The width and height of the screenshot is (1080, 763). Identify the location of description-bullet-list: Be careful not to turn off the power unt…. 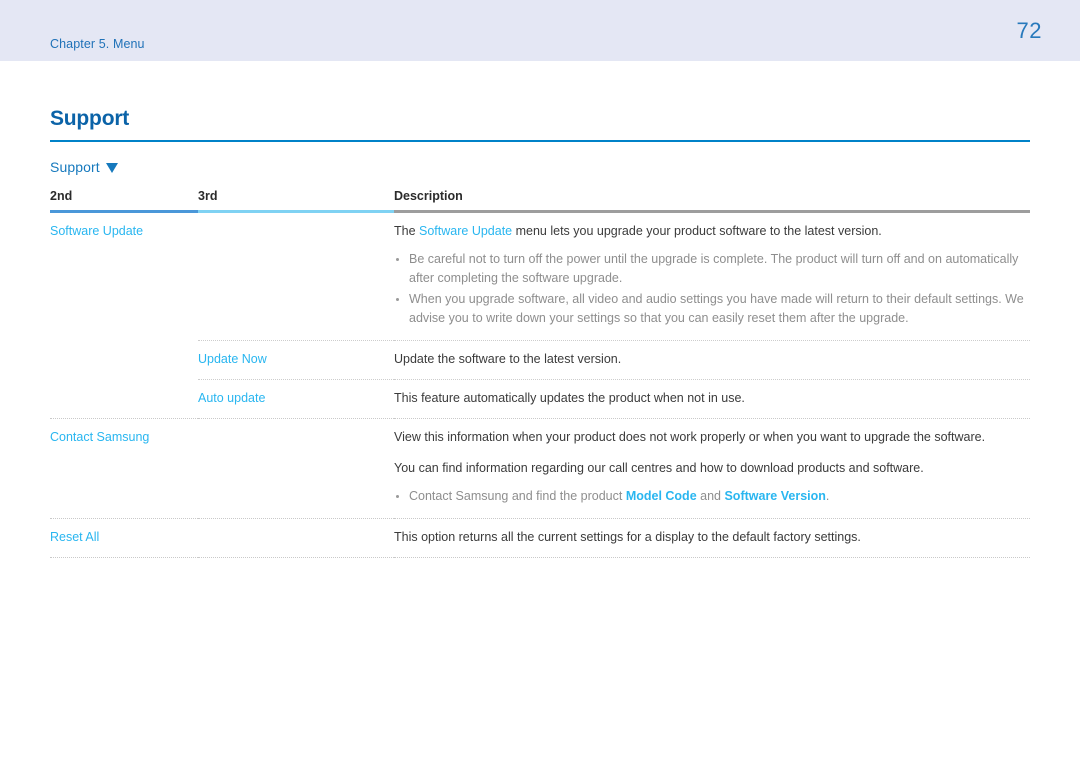
(710, 289).